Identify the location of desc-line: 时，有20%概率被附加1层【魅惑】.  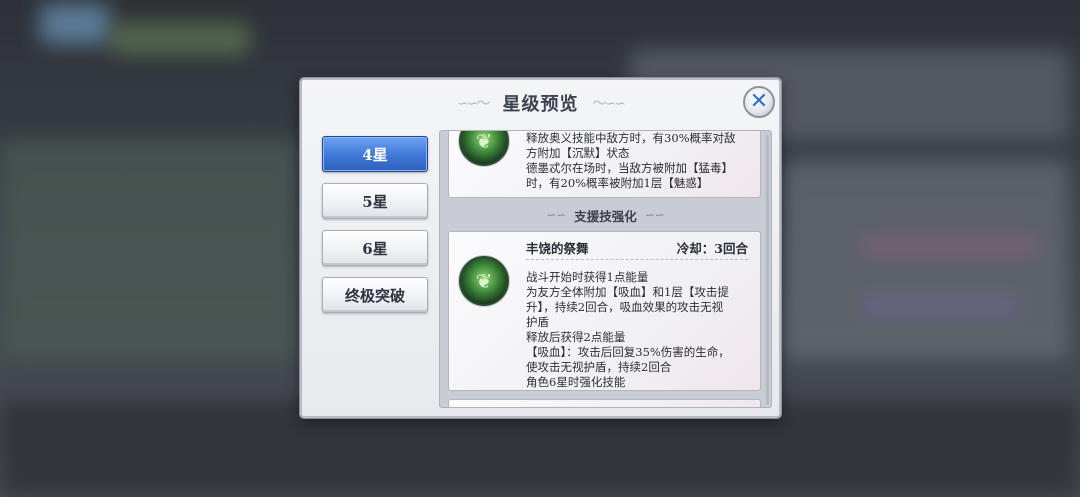
(617, 183).